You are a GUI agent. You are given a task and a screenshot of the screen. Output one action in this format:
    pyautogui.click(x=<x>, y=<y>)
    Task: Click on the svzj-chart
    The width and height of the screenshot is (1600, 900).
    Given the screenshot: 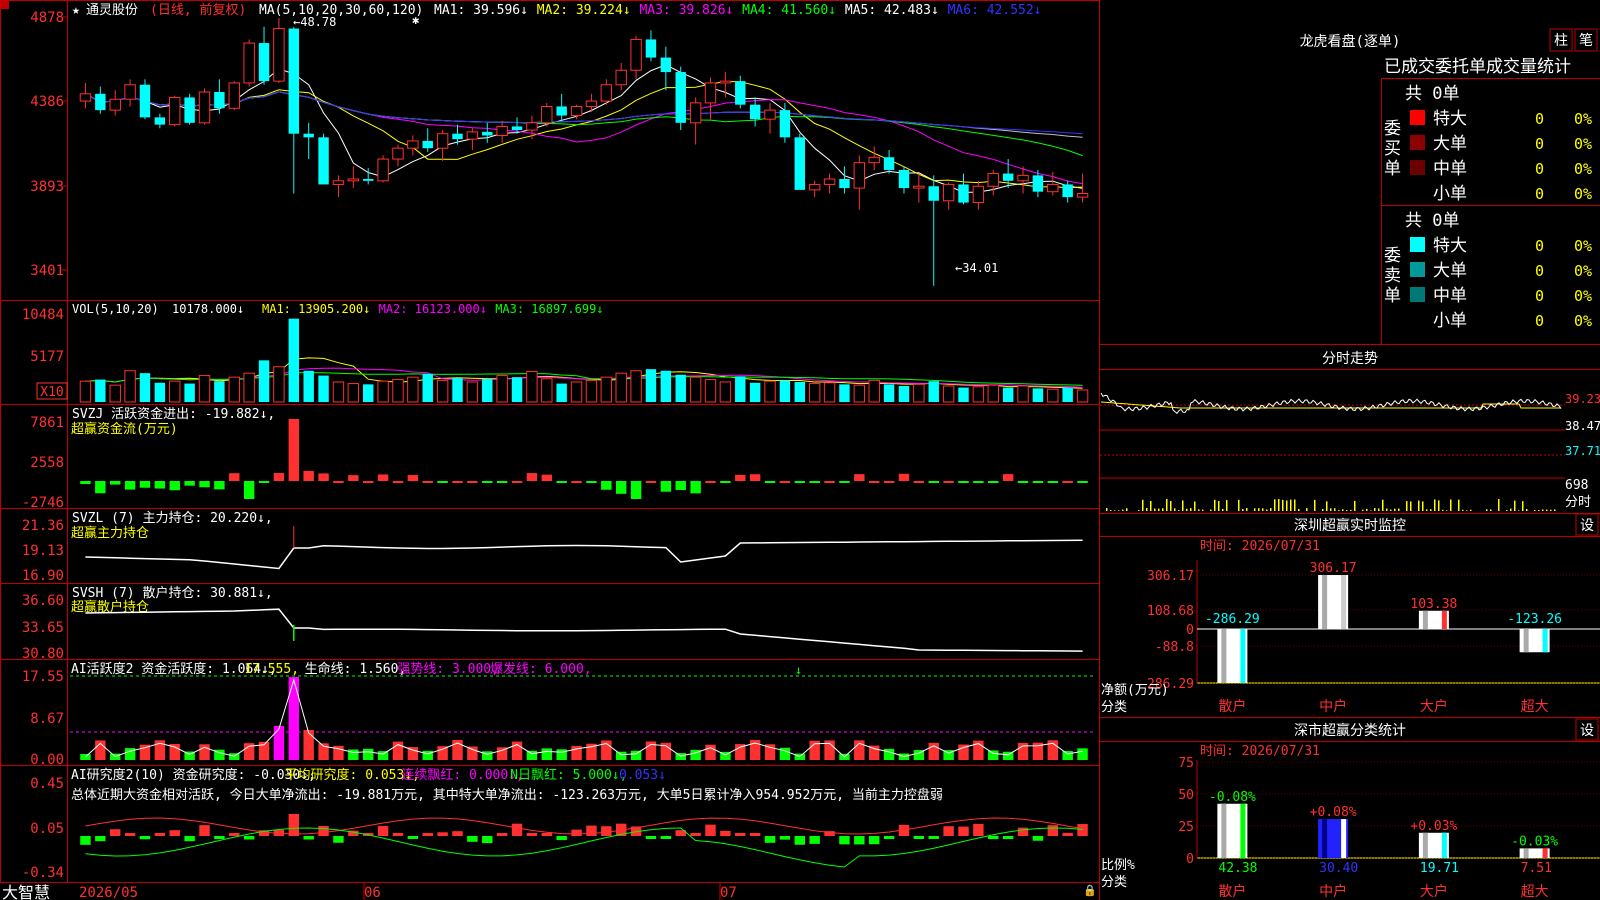 What is the action you would take?
    pyautogui.click(x=584, y=459)
    